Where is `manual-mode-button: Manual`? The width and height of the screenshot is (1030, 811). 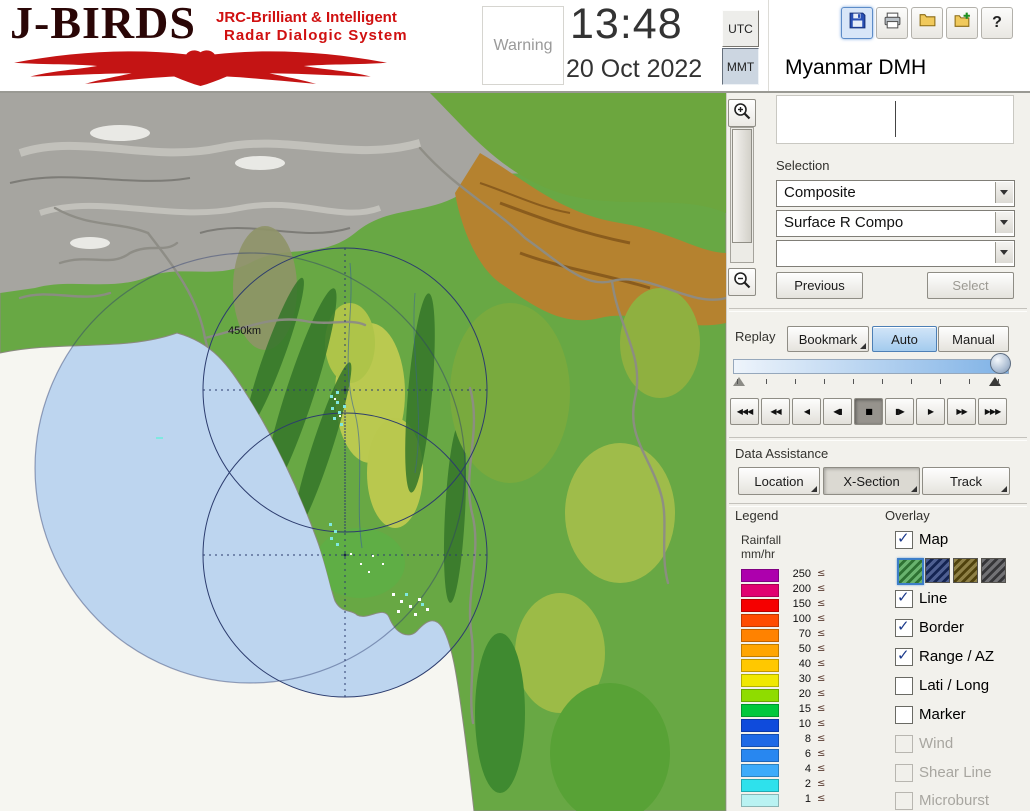 manual-mode-button: Manual is located at coordinates (973, 339).